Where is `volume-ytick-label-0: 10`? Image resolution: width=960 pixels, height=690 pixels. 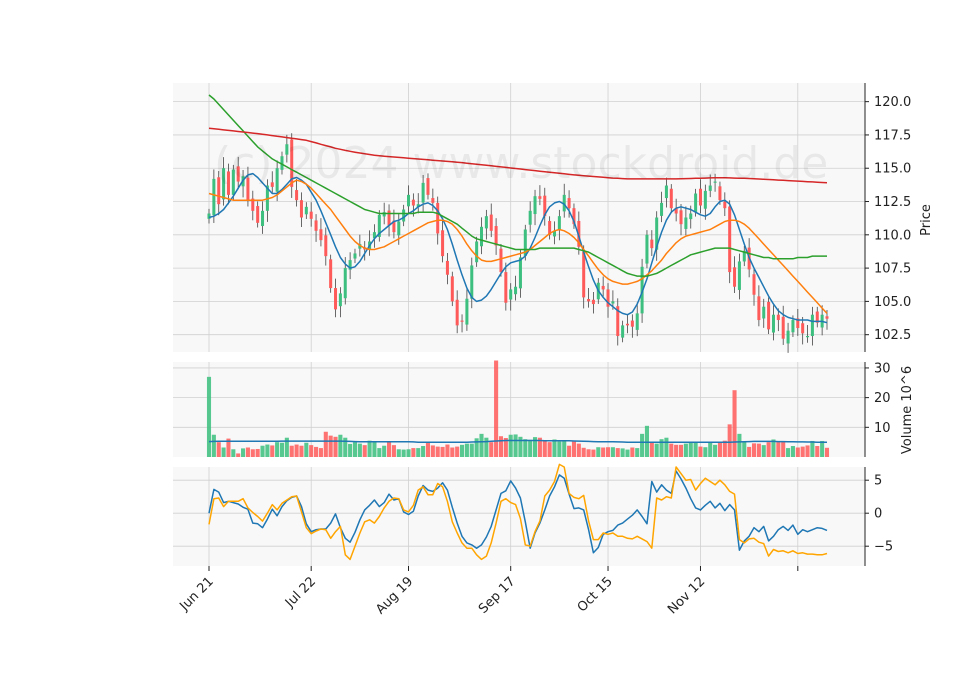 volume-ytick-label-0: 10 is located at coordinates (882, 428).